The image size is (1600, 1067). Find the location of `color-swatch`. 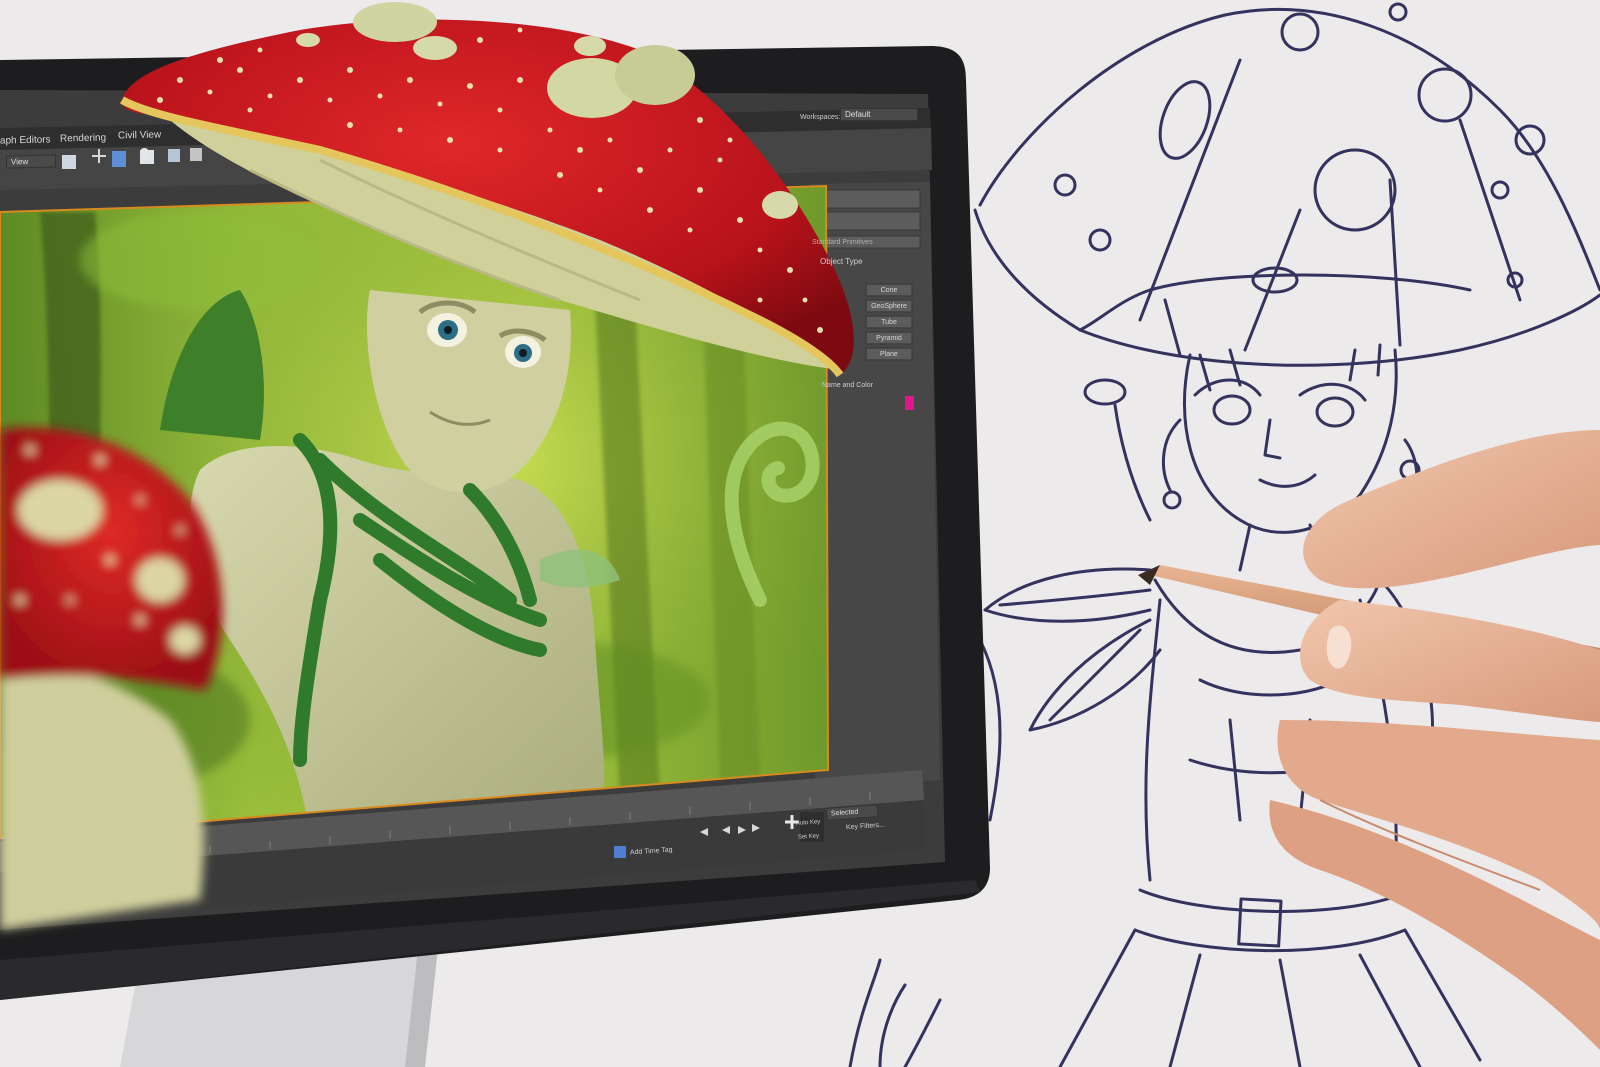

color-swatch is located at coordinates (909, 403).